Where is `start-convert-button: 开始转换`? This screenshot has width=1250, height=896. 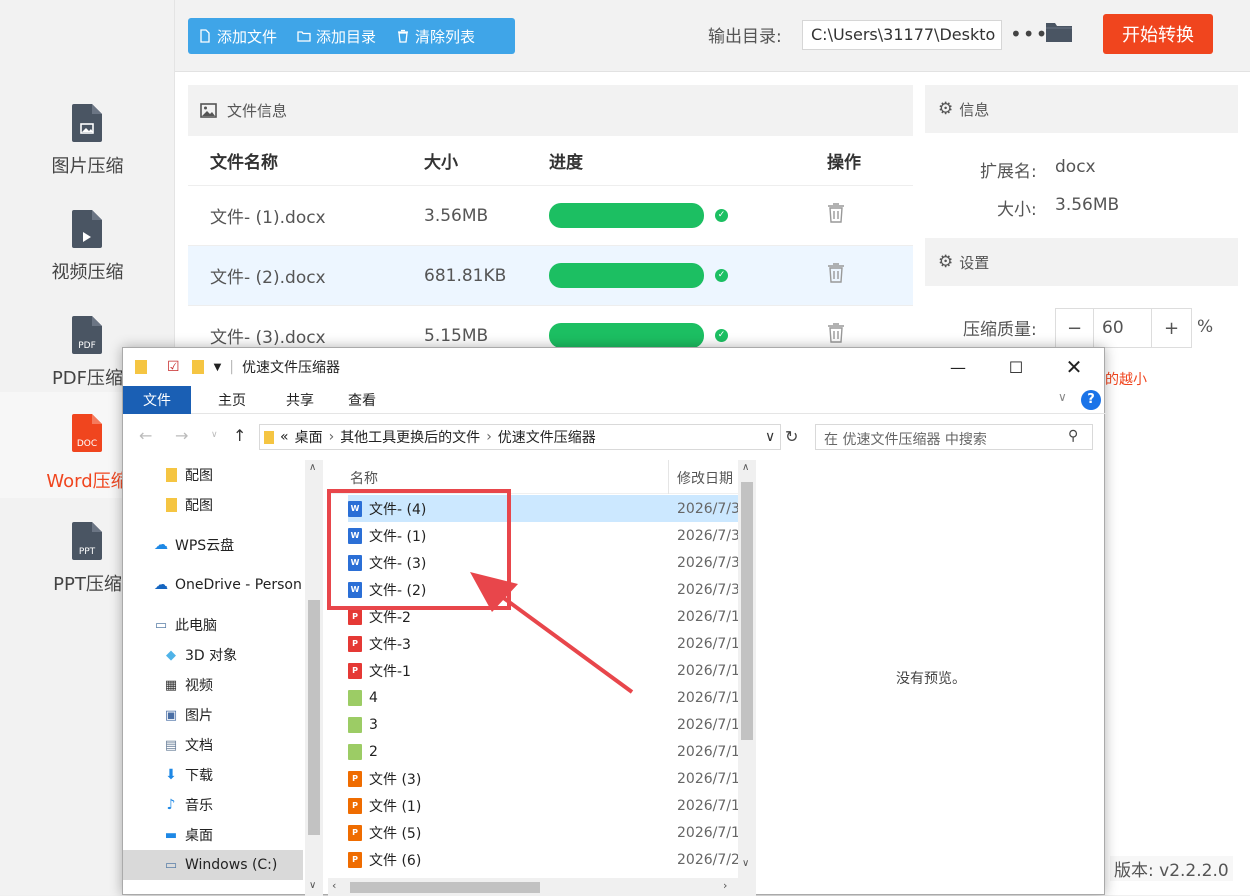
start-convert-button: 开始转换 is located at coordinates (1158, 34).